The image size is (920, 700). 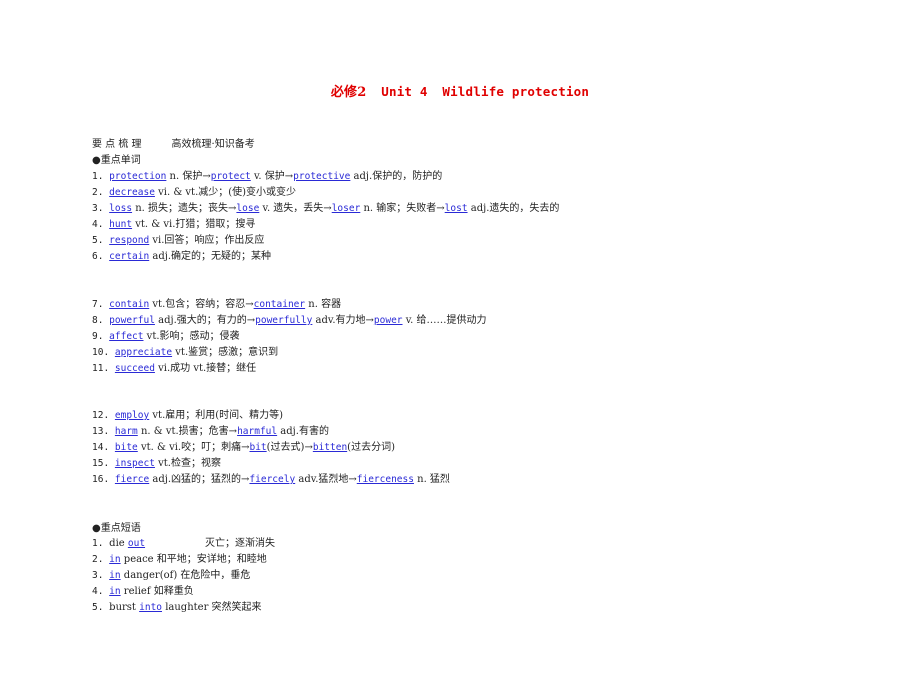 I want to click on vocab-text: v. 遗失，丢失→, so click(x=295, y=208).